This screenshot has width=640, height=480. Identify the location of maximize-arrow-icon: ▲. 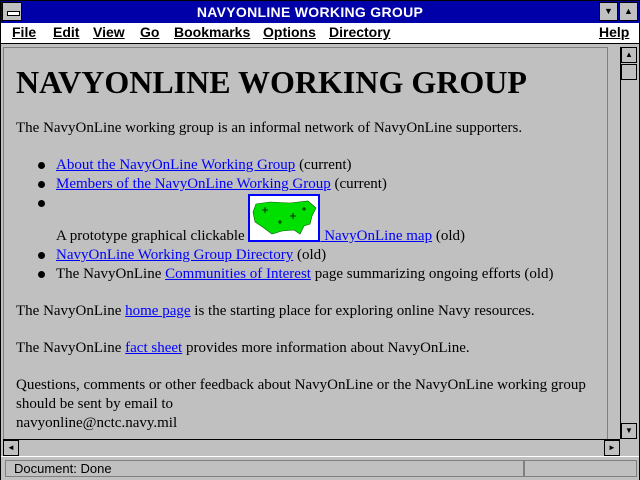
(628, 11).